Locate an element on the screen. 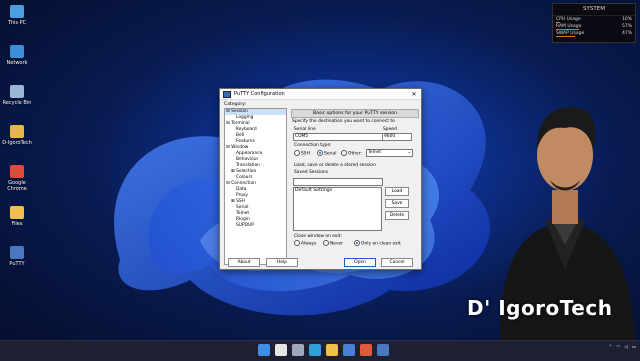 The width and height of the screenshot is (640, 361). taskbar: ⌃ ◠ ◁ ▭ is located at coordinates (320, 350).